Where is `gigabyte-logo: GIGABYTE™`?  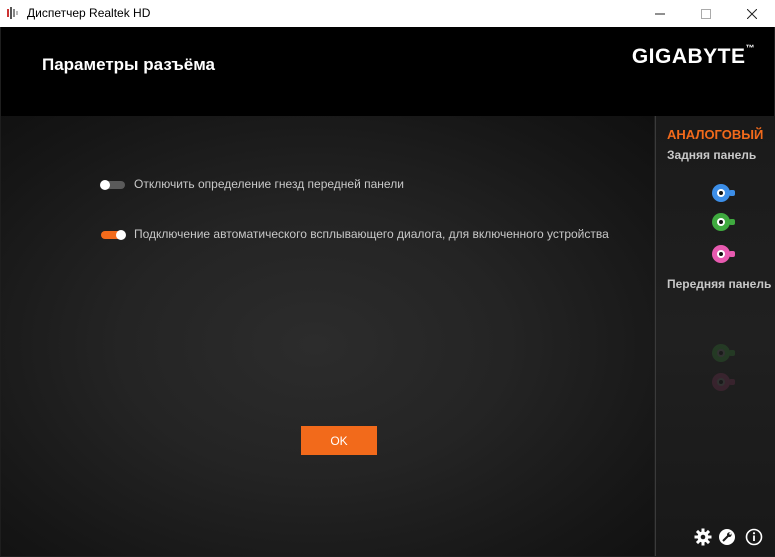
gigabyte-logo: GIGABYTE™ is located at coordinates (693, 56).